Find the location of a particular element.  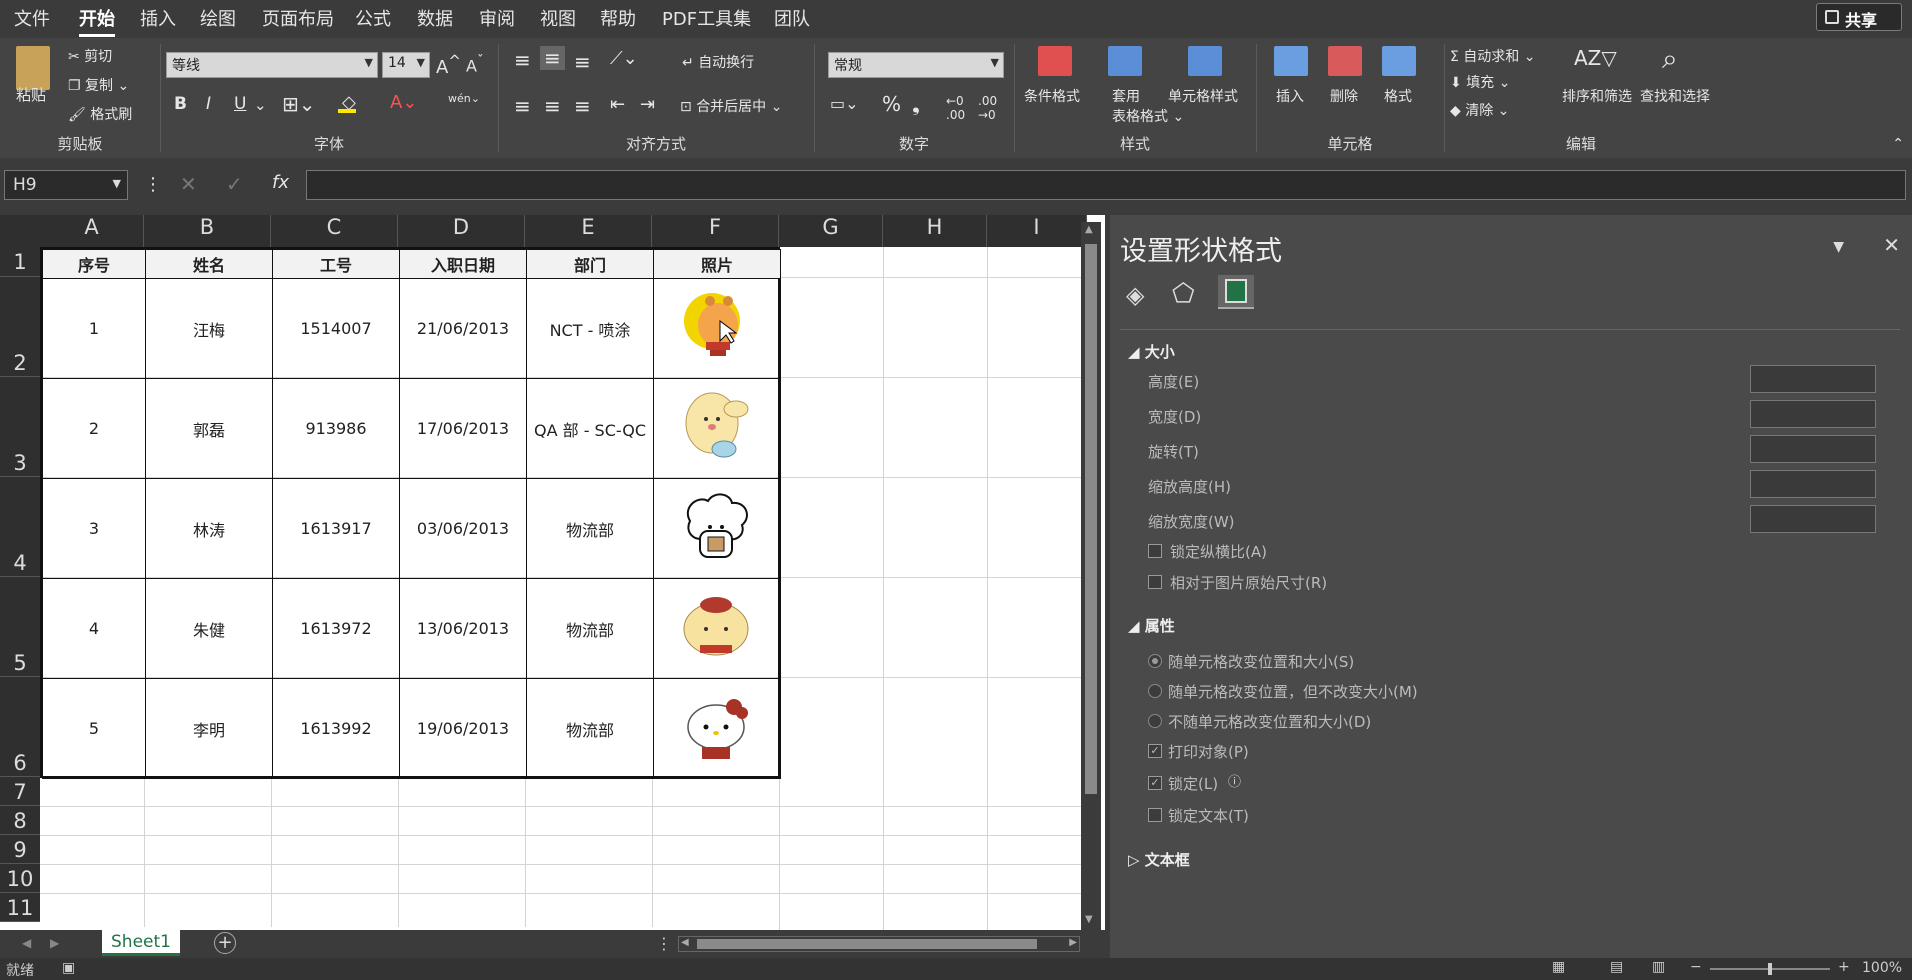

scale-width-input is located at coordinates (1813, 519).